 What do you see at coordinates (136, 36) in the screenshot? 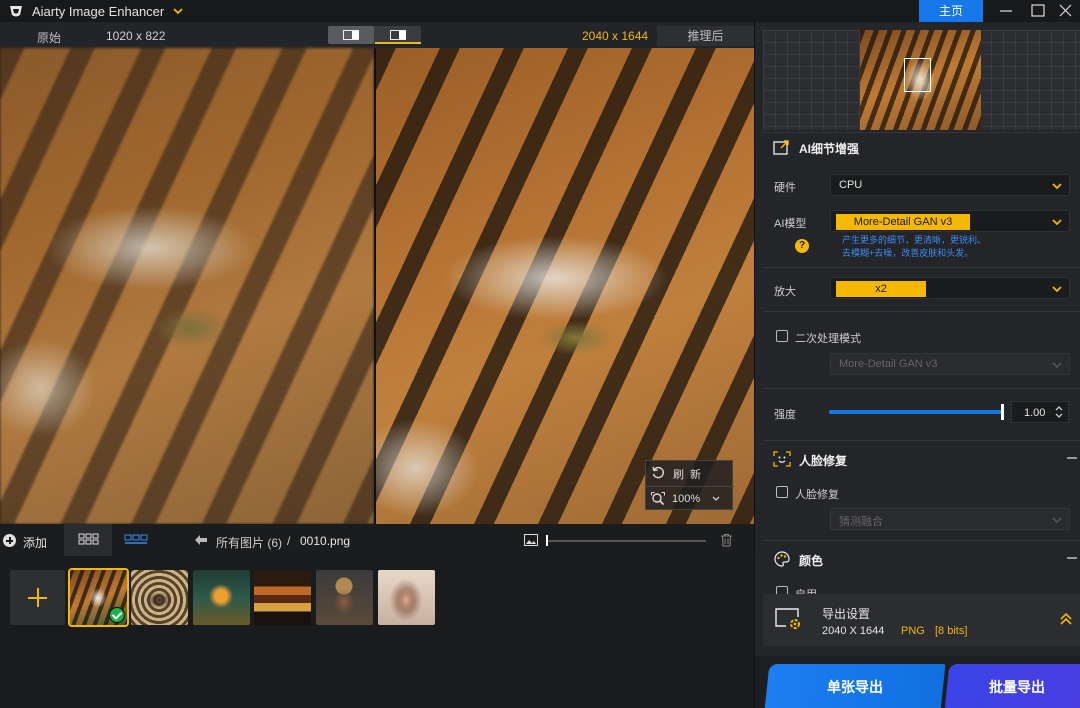
I see `original-size: 1020 x 822` at bounding box center [136, 36].